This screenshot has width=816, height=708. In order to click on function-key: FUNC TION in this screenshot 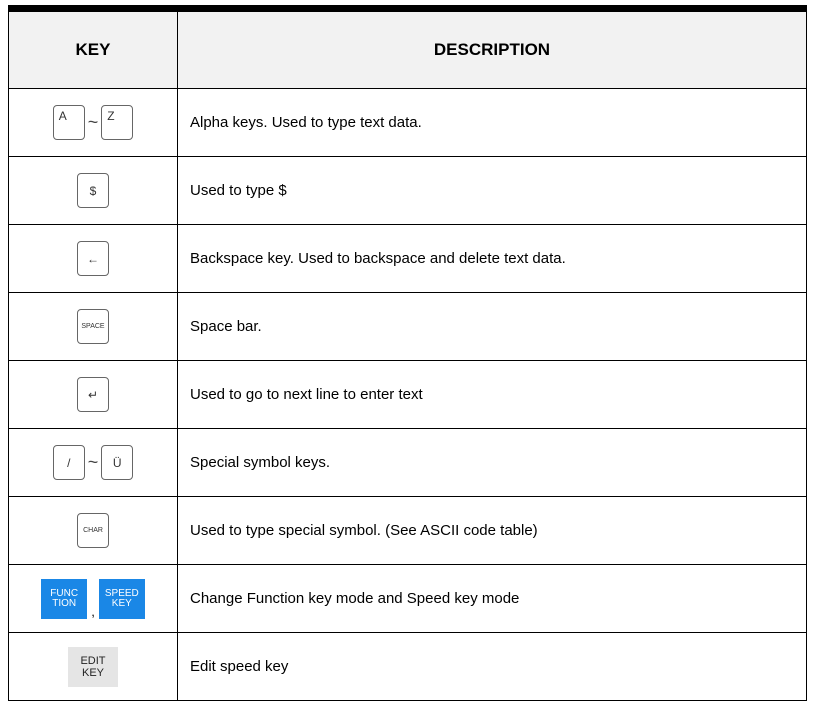, I will do `click(64, 598)`.